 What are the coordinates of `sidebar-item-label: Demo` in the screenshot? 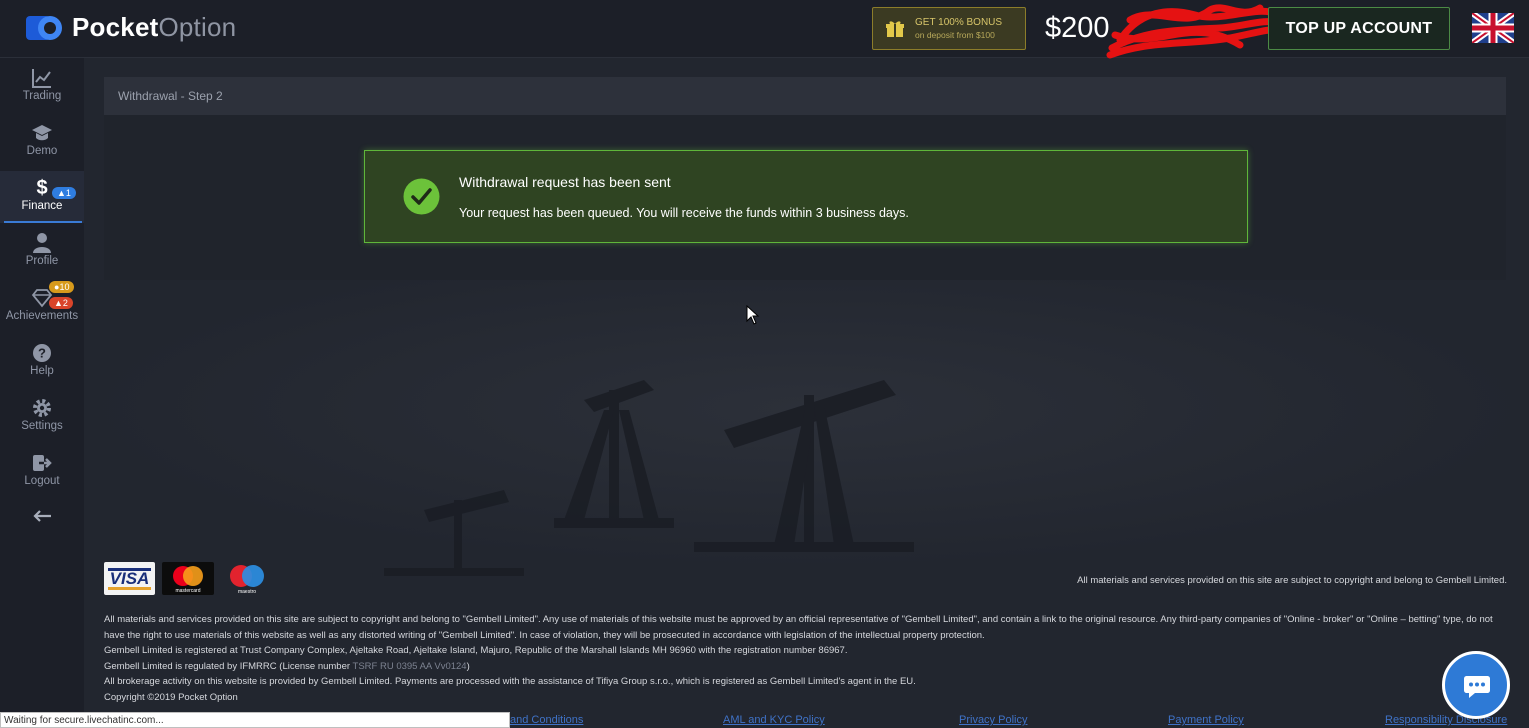 It's located at (42, 151).